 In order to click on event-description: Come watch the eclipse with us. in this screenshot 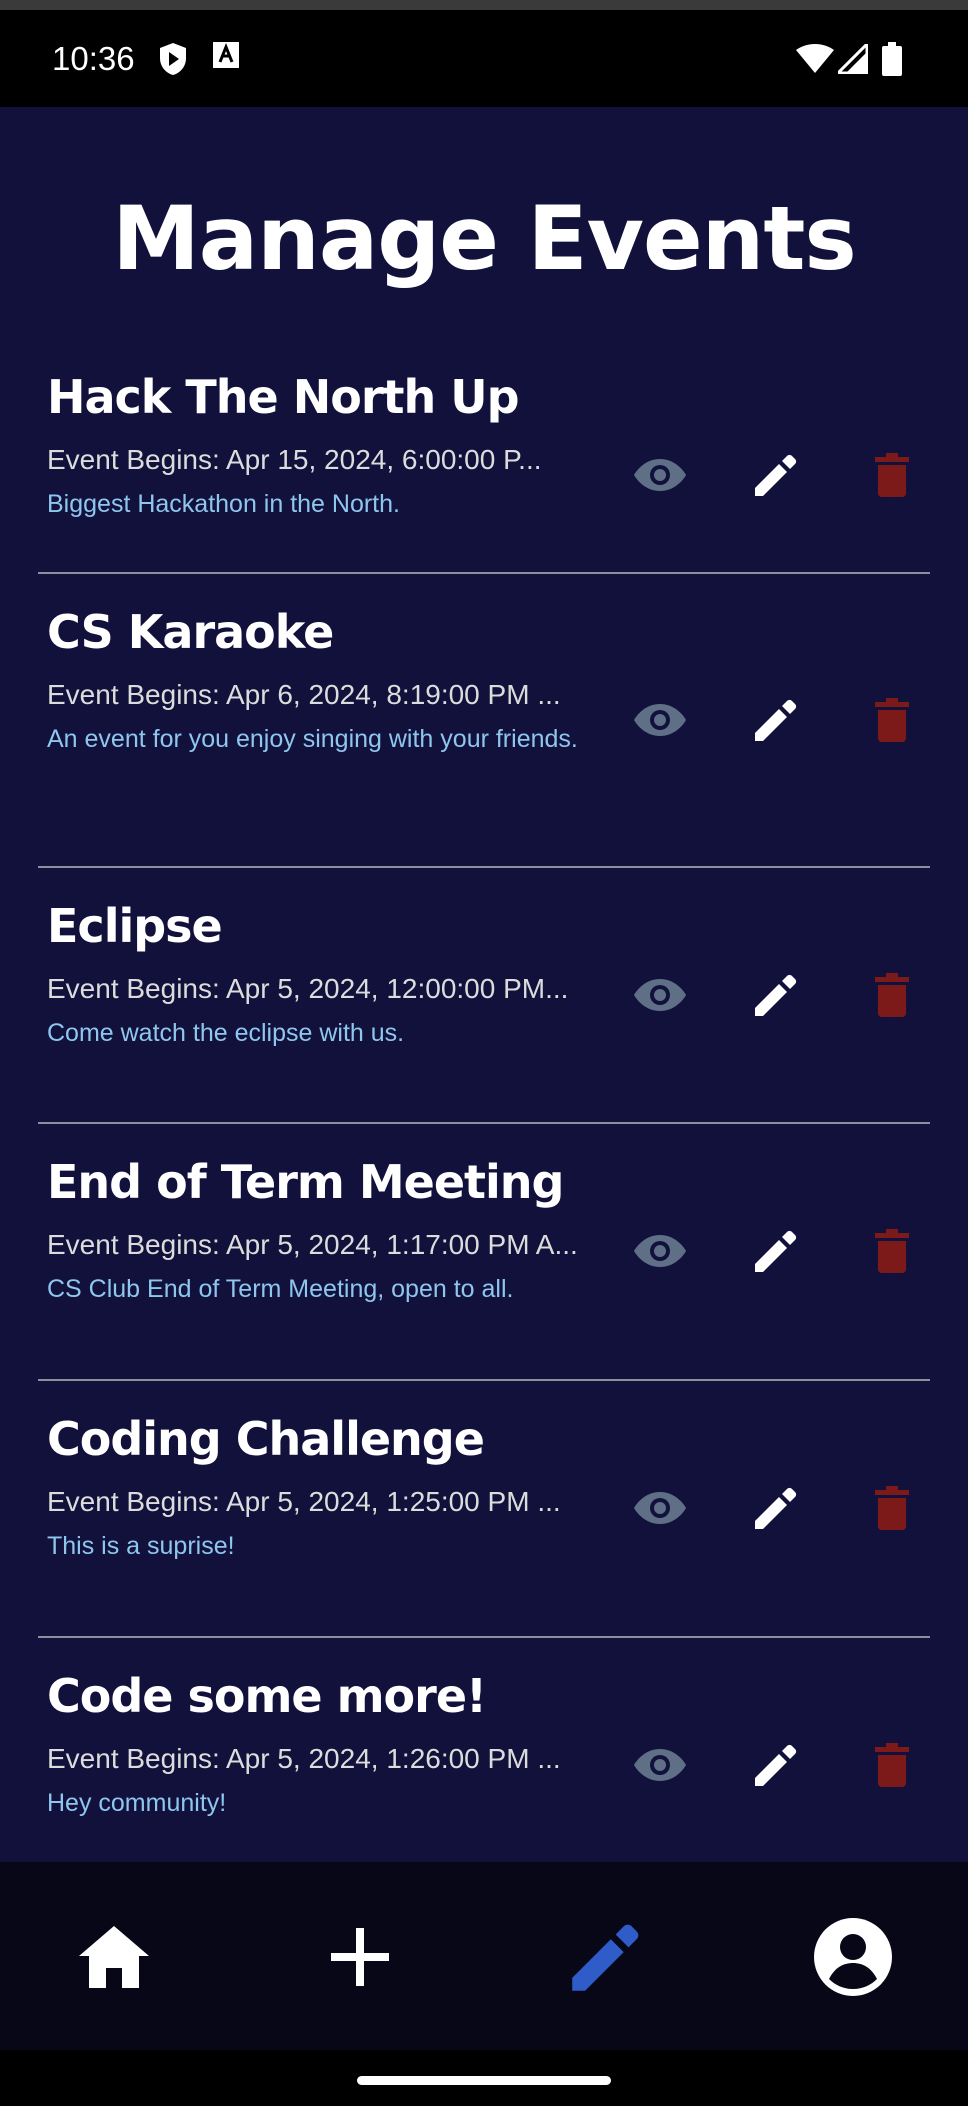, I will do `click(226, 1033)`.